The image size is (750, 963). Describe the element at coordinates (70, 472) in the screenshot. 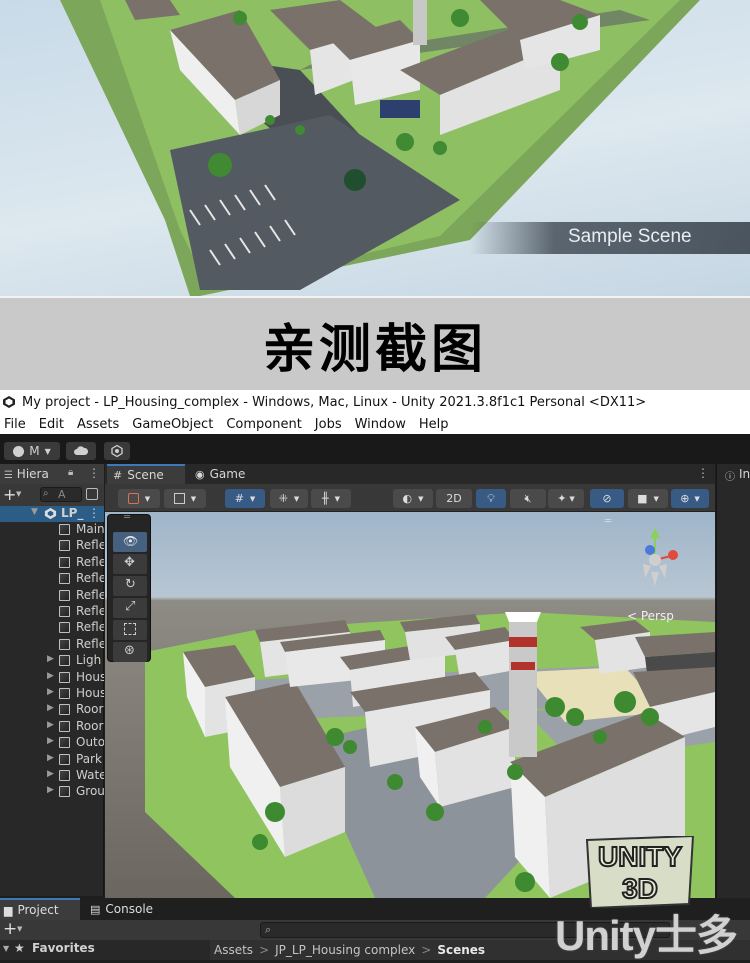

I see `lock-icon: 🔒︎` at that location.